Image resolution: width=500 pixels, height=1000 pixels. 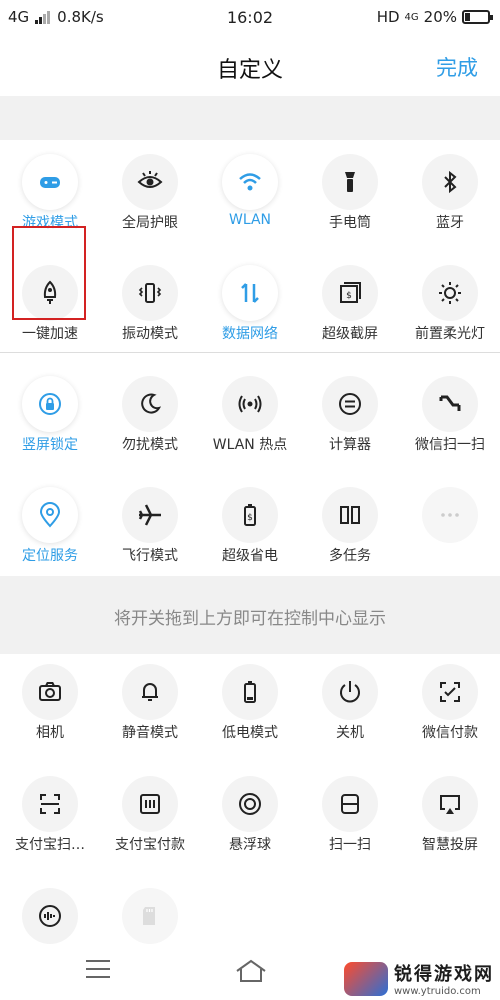 What do you see at coordinates (50, 445) in the screenshot?
I see `tile-label: 竖屏锁定` at bounding box center [50, 445].